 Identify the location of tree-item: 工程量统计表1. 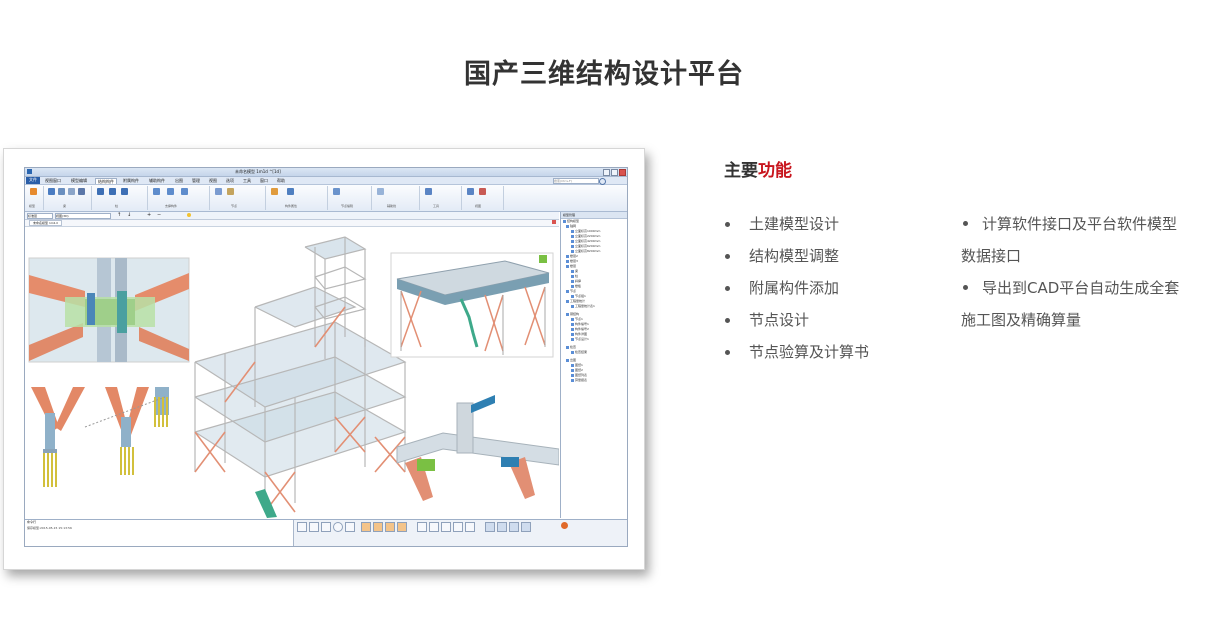
(583, 306).